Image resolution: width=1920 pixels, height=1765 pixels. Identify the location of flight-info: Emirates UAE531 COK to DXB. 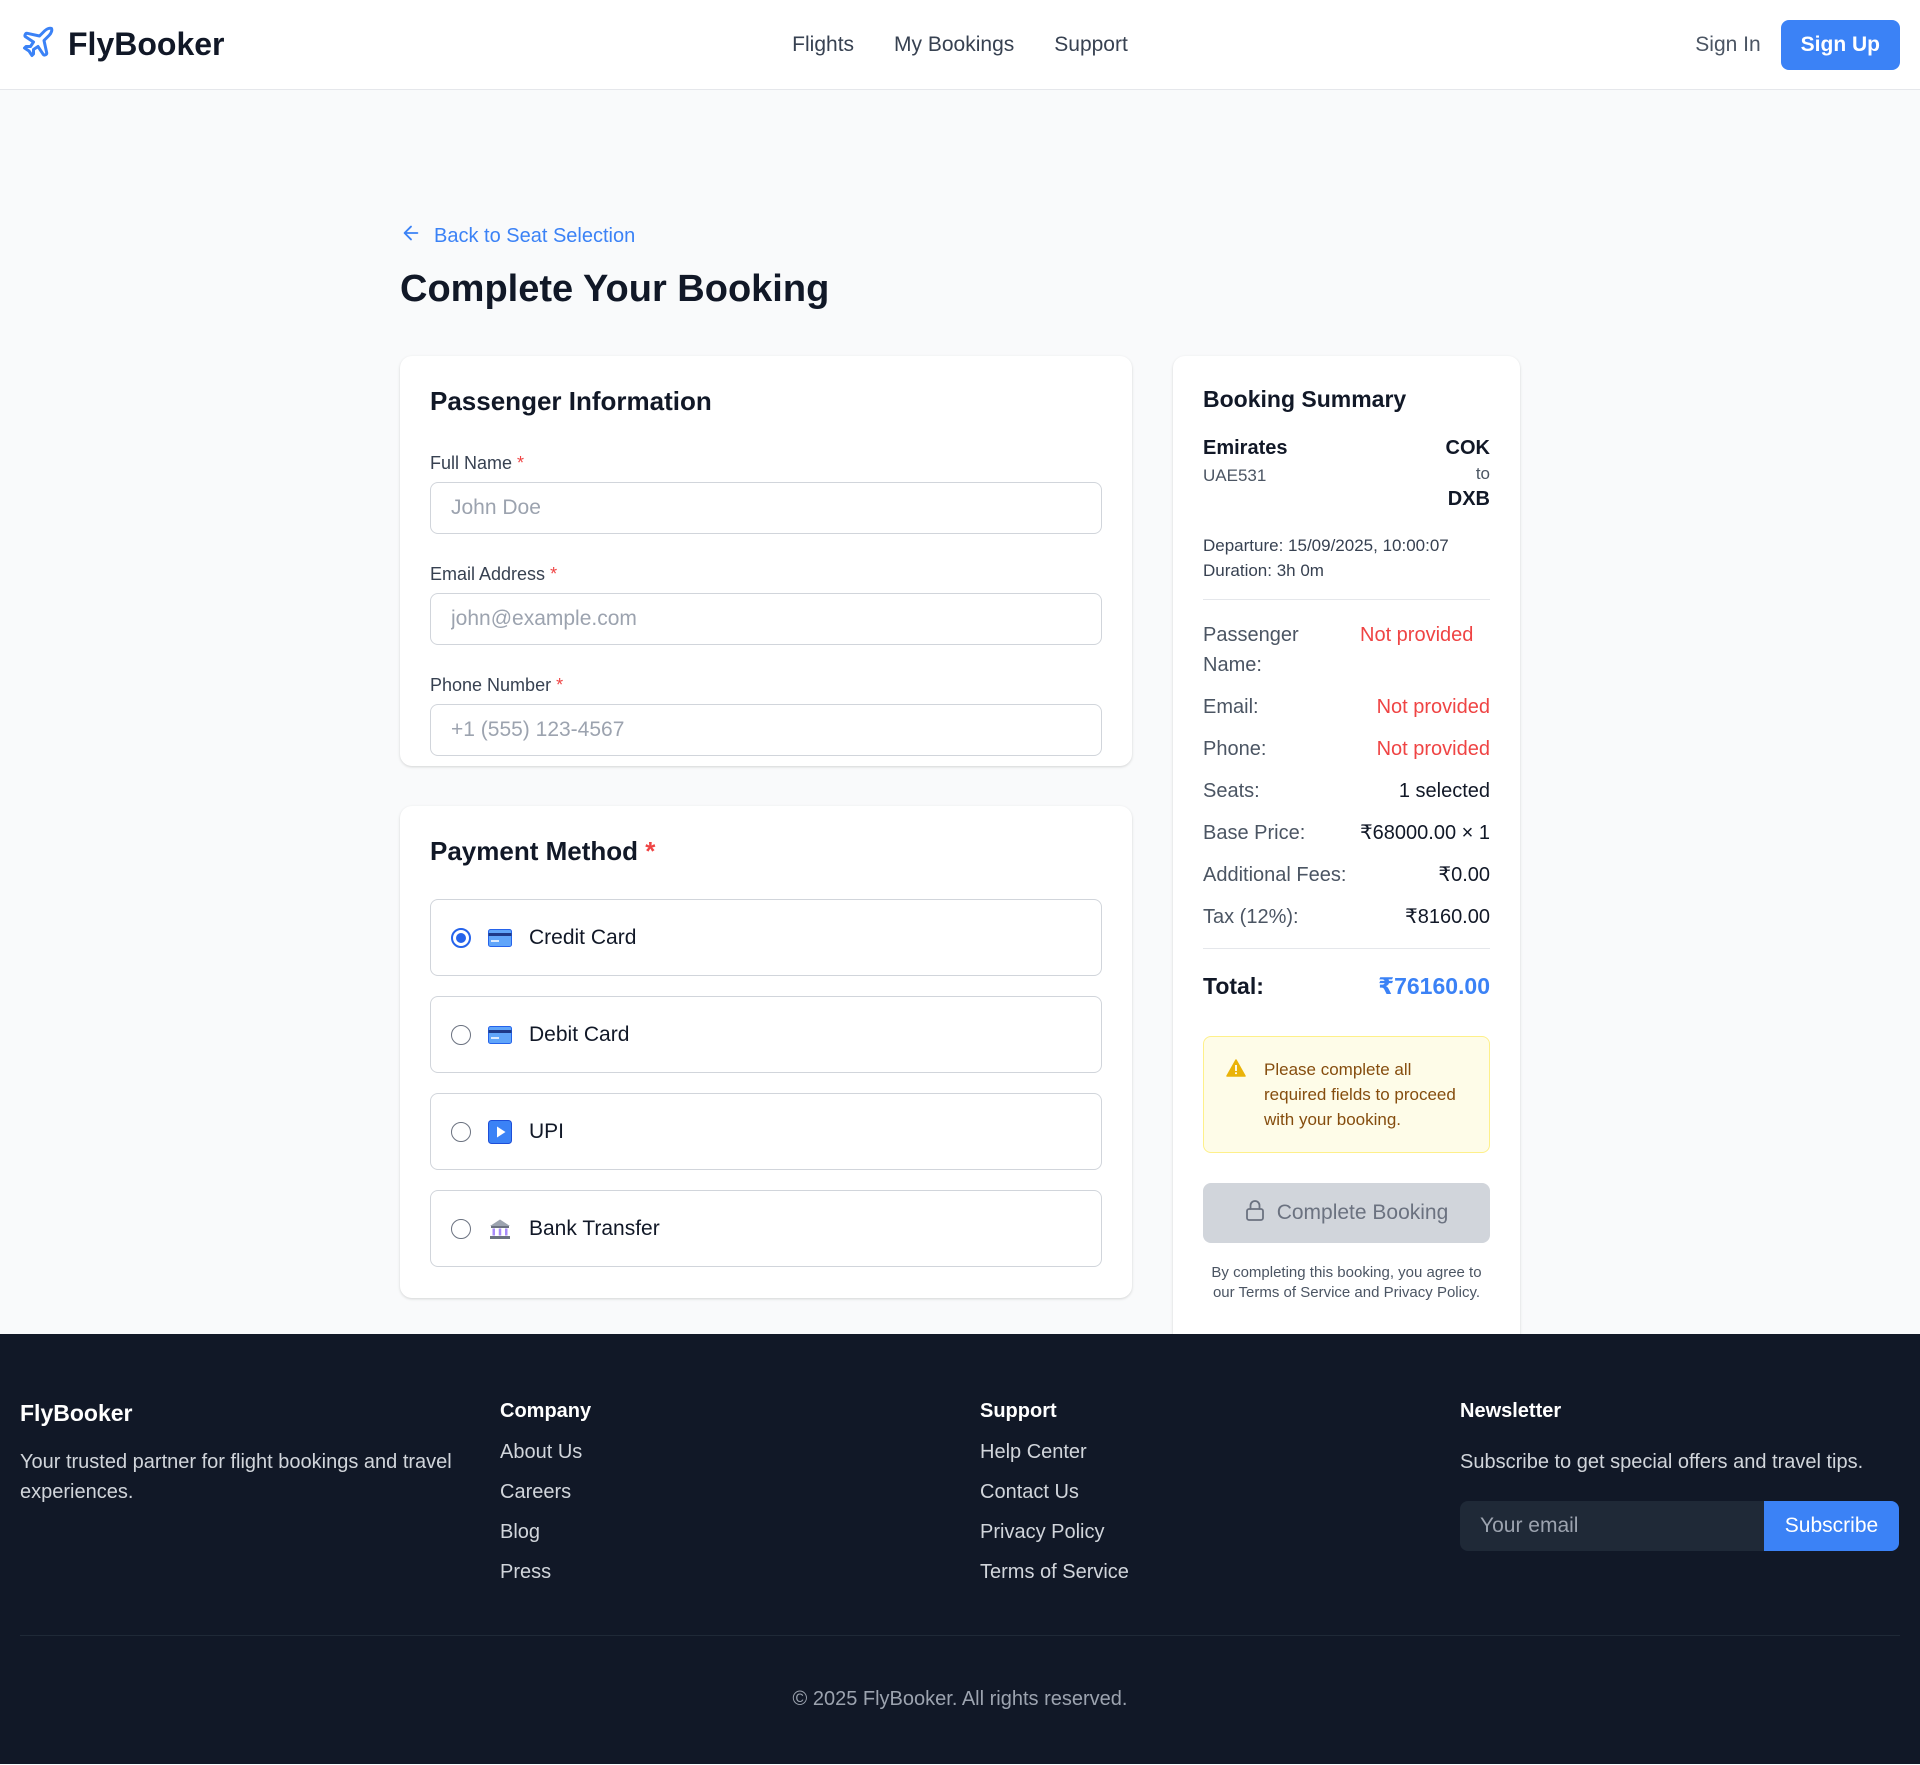
(1346, 474).